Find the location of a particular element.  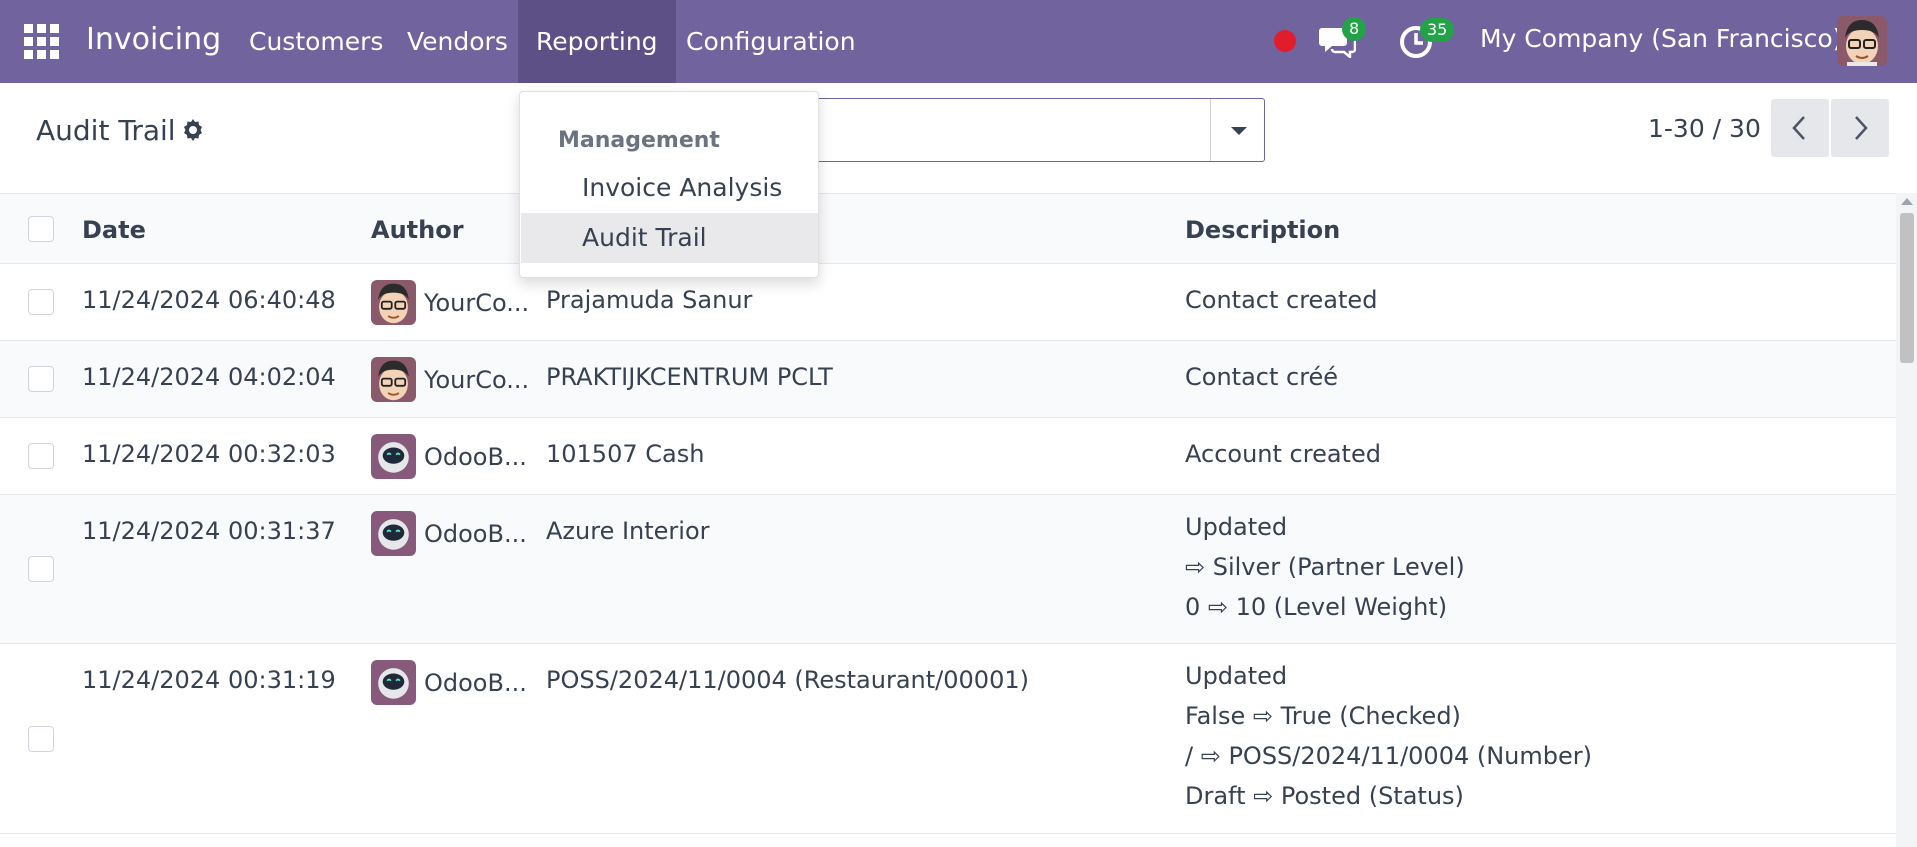

column-header-date: Date is located at coordinates (114, 230).